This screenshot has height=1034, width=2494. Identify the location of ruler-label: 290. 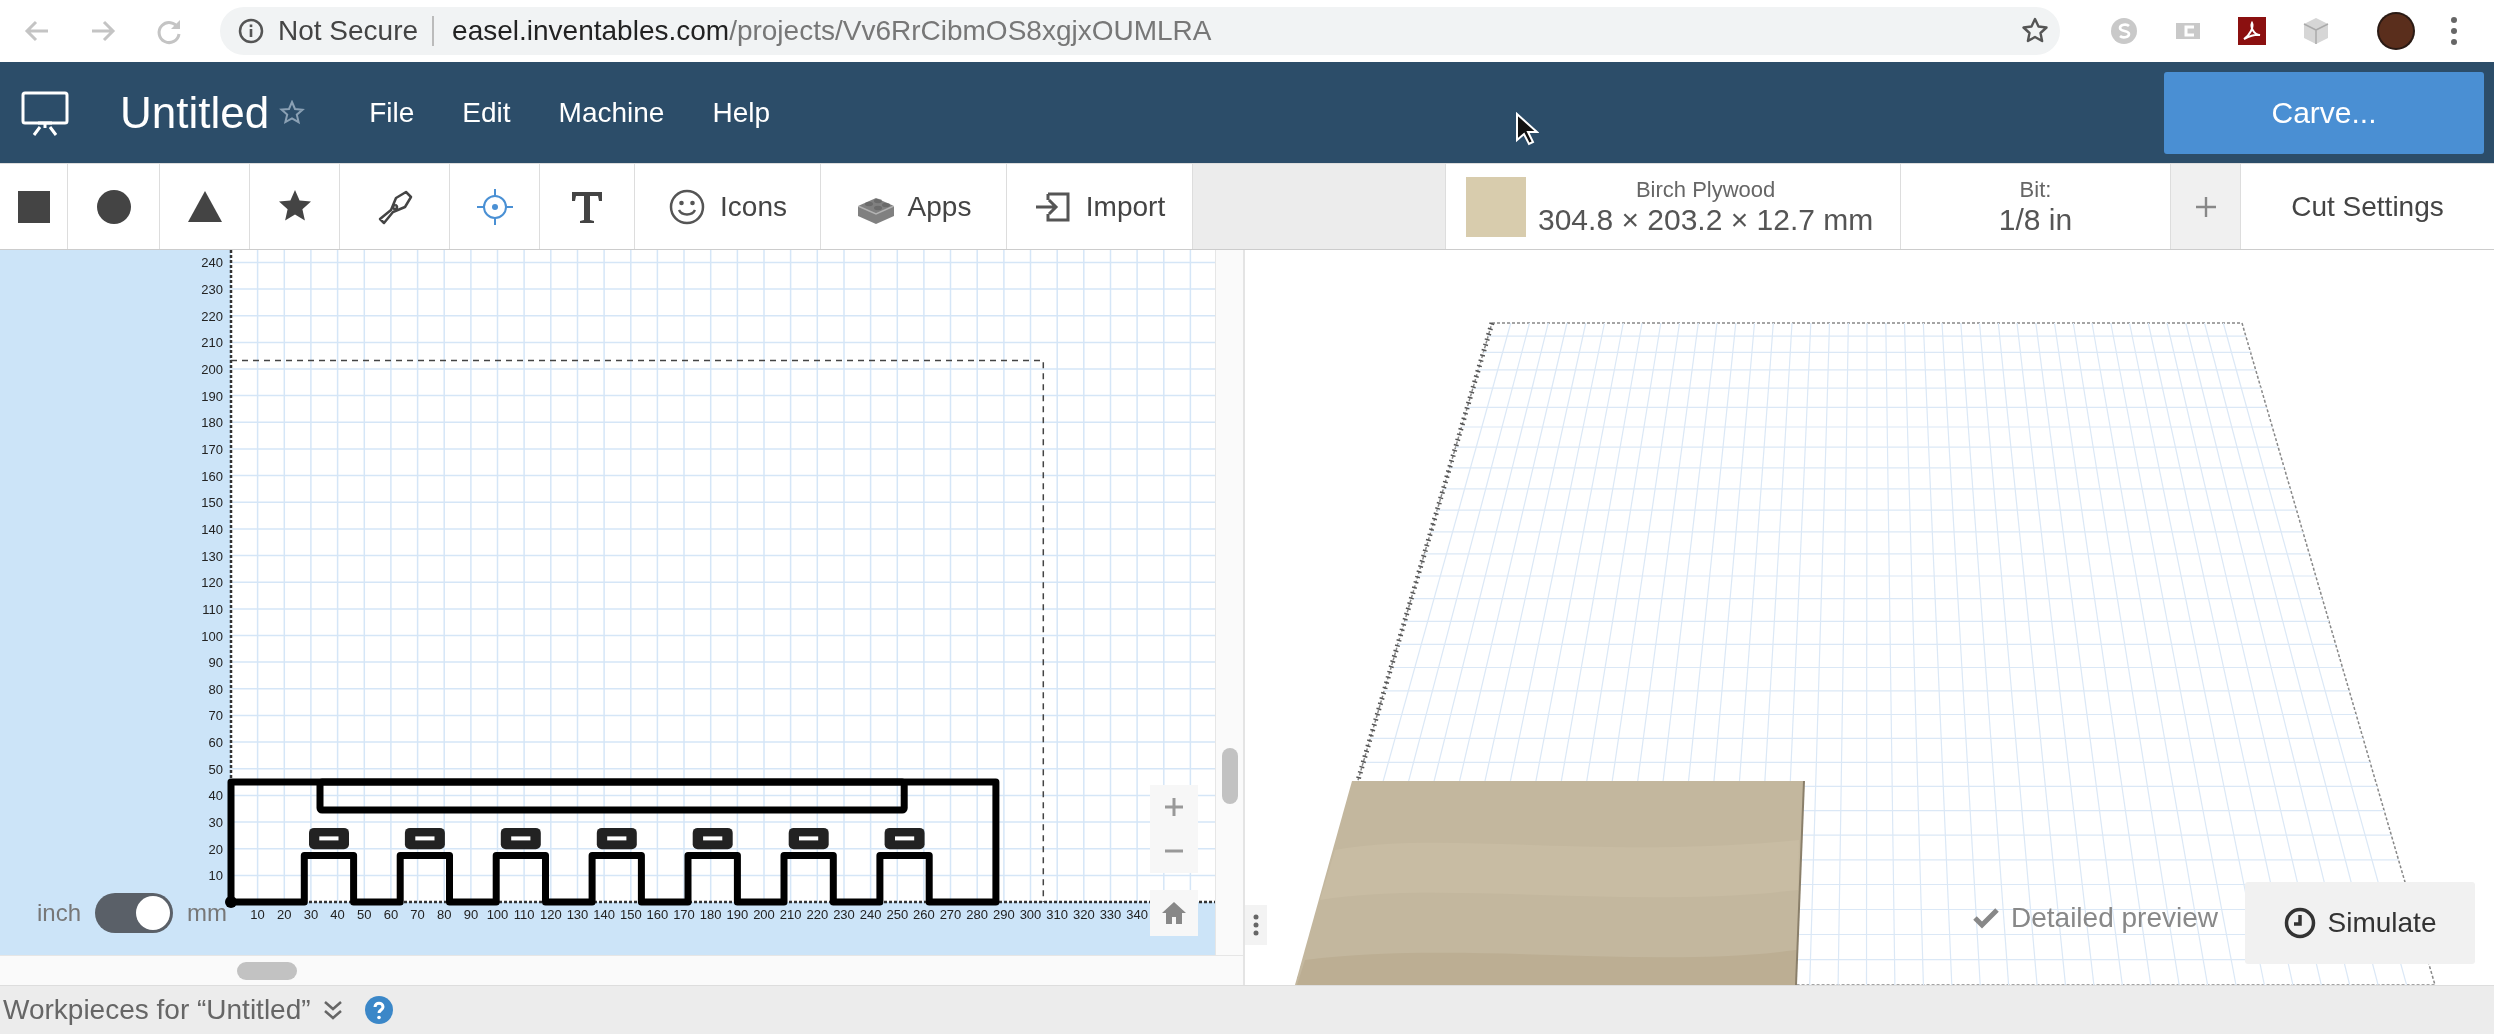
(1004, 914).